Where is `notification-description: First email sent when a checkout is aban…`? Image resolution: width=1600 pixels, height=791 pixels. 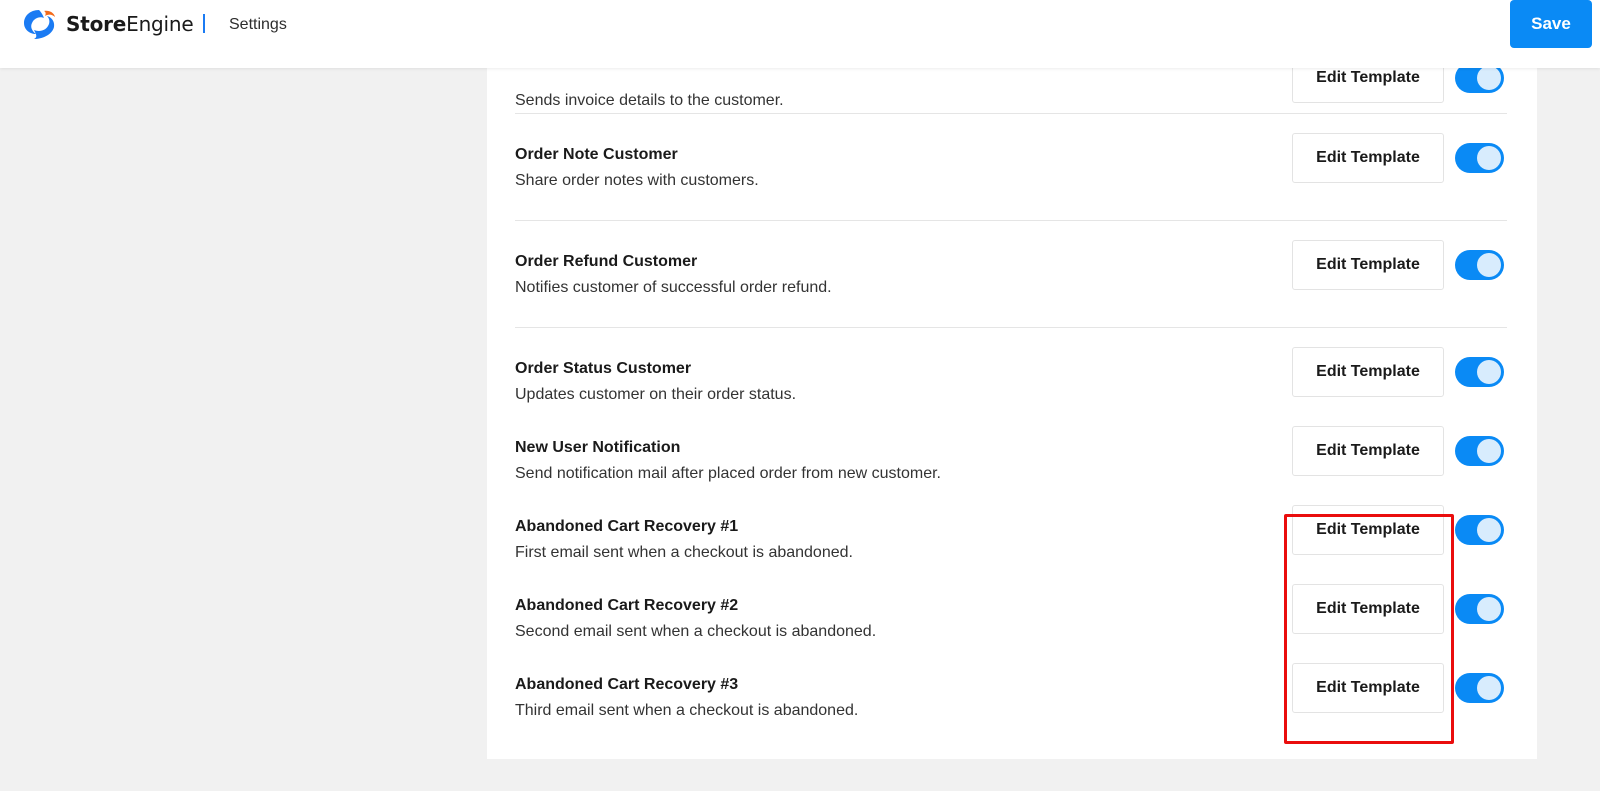
notification-description: First email sent when a checkout is aban… is located at coordinates (684, 552).